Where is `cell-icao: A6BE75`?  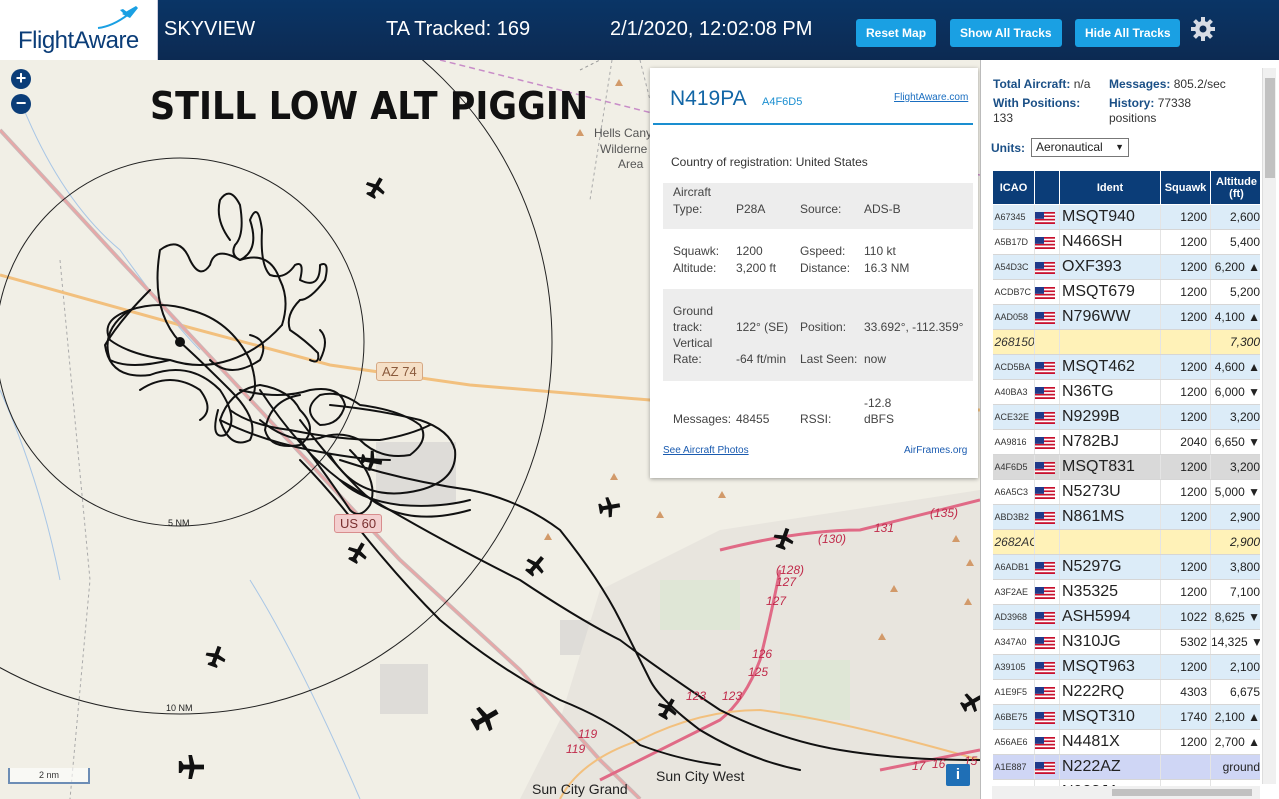
cell-icao: A6BE75 is located at coordinates (1013, 717).